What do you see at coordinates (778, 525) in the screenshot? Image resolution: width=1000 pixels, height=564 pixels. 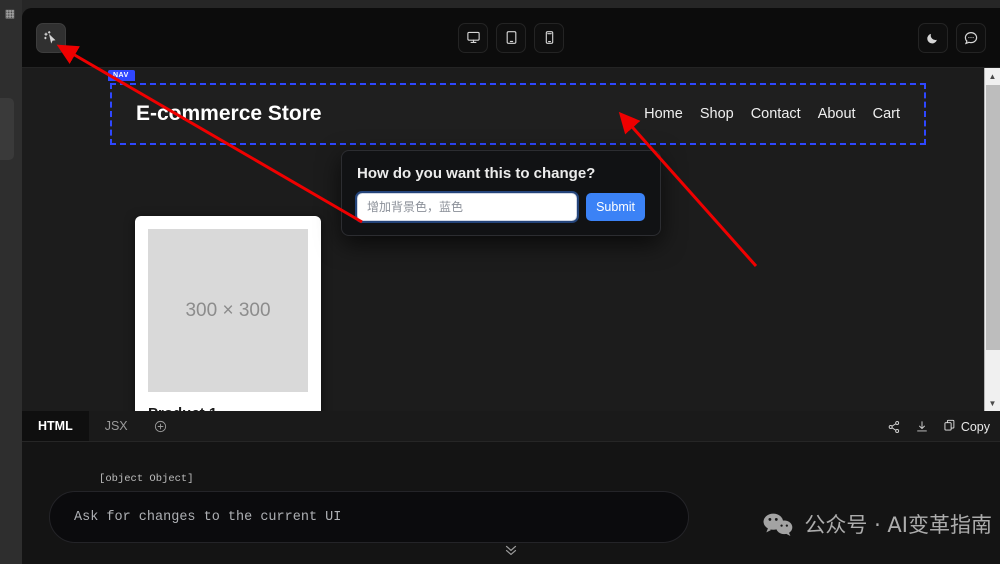 I see `wechat-icon` at bounding box center [778, 525].